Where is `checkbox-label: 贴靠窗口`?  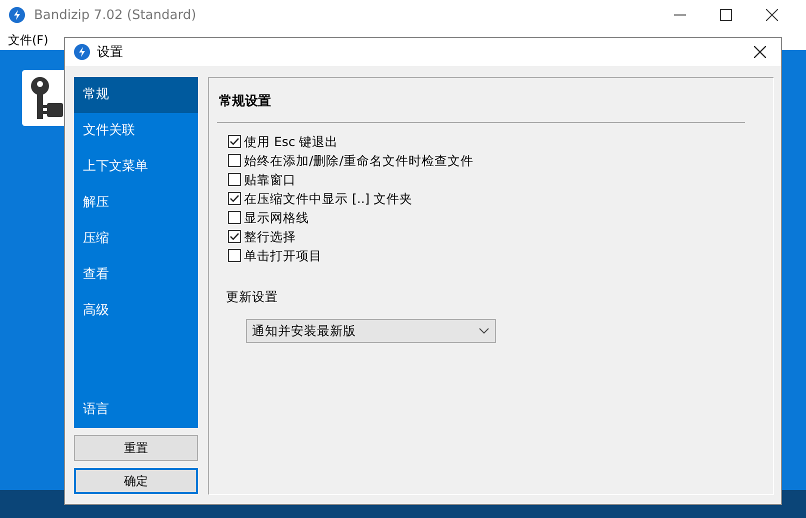 checkbox-label: 贴靠窗口 is located at coordinates (270, 179).